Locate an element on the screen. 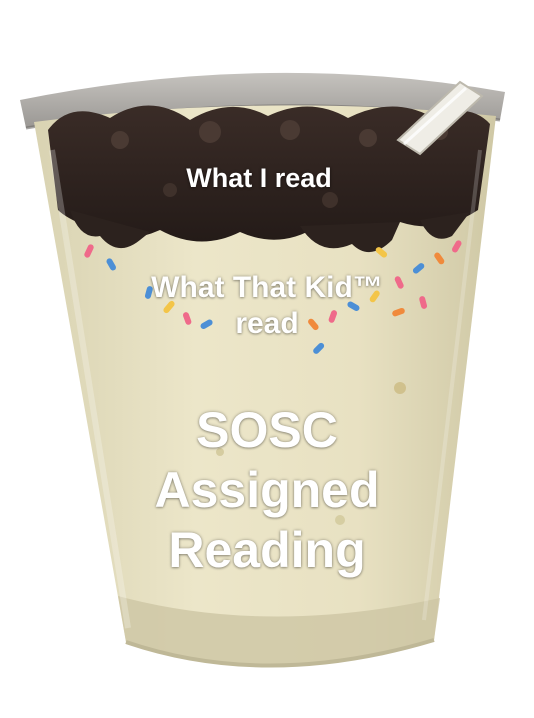  caption-middle: What That Kid™ read is located at coordinates (267, 306).